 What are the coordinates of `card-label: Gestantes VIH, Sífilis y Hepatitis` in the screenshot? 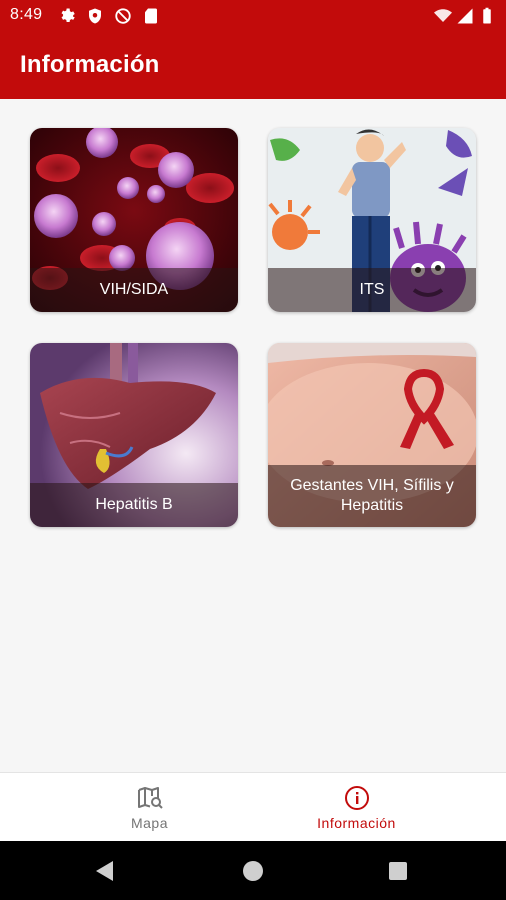 It's located at (372, 496).